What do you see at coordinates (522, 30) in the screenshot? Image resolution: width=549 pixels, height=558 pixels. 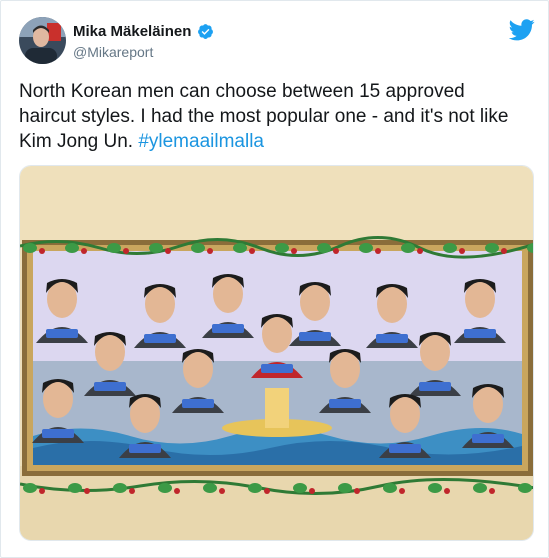 I see `twitter-bird-icon` at bounding box center [522, 30].